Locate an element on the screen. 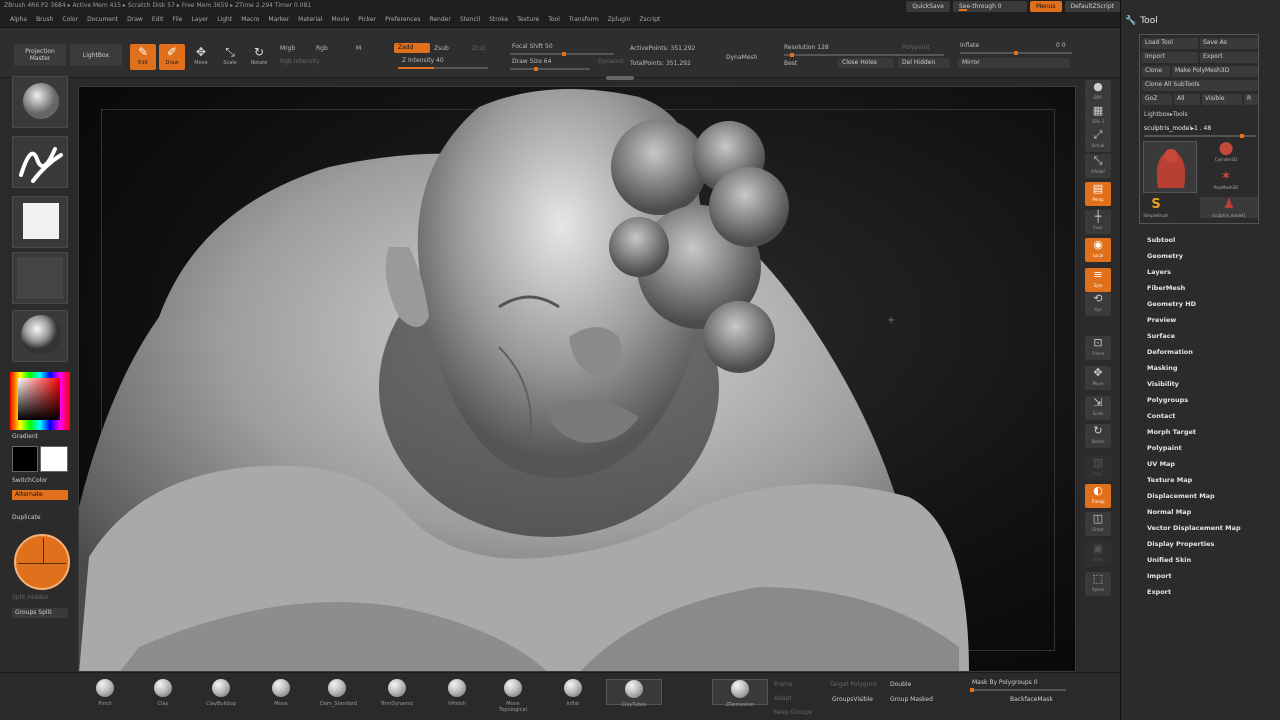 Image resolution: width=1280 pixels, height=720 pixels. material-thumbnail is located at coordinates (40, 336).